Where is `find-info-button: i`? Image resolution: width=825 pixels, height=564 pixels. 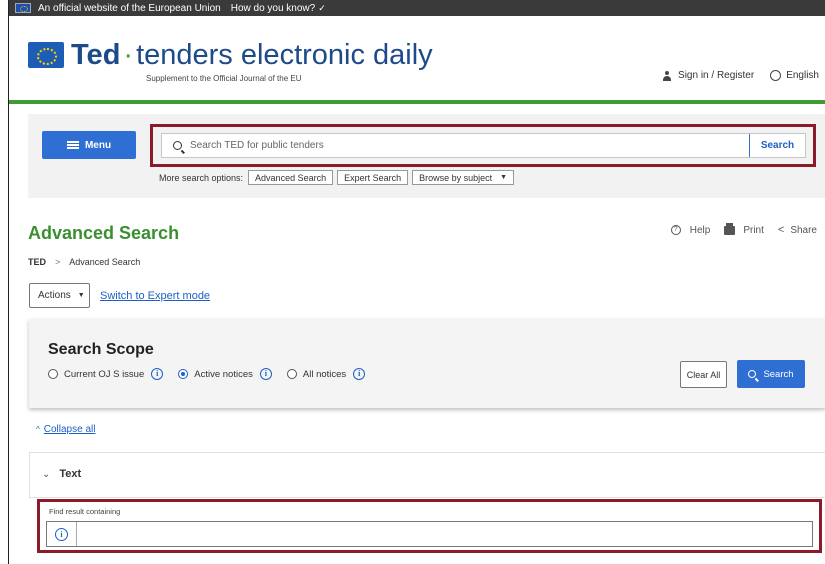 find-info-button: i is located at coordinates (62, 534).